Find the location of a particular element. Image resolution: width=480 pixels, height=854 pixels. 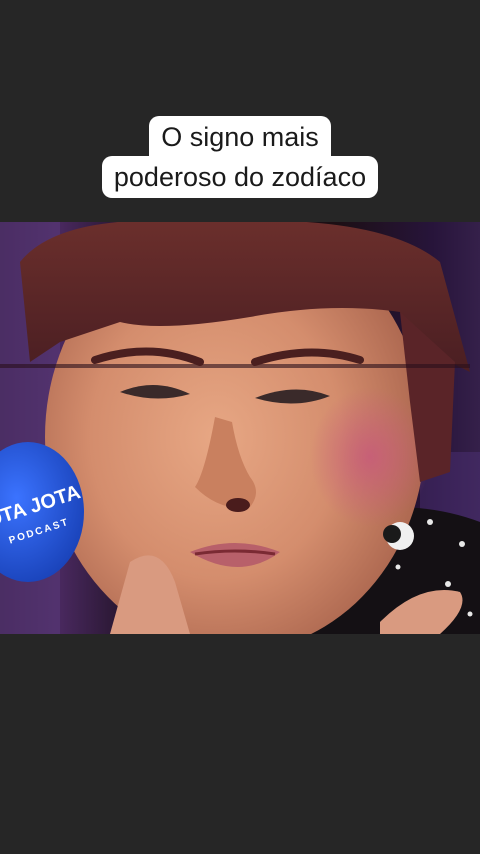

nostril is located at coordinates (238, 505).